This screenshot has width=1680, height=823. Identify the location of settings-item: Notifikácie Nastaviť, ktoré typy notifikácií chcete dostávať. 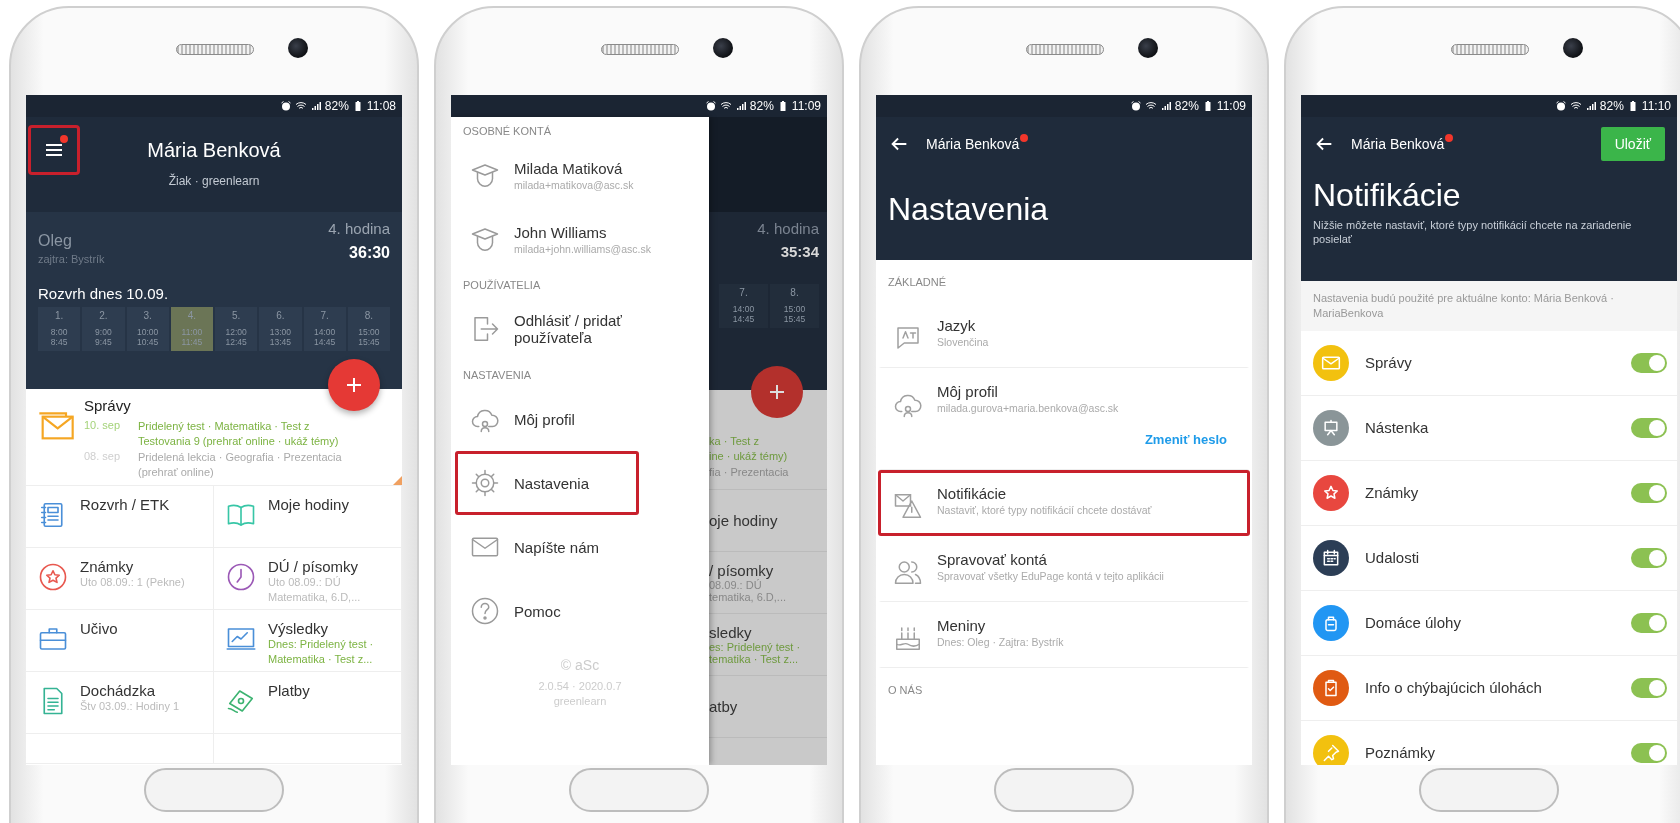
(1064, 503).